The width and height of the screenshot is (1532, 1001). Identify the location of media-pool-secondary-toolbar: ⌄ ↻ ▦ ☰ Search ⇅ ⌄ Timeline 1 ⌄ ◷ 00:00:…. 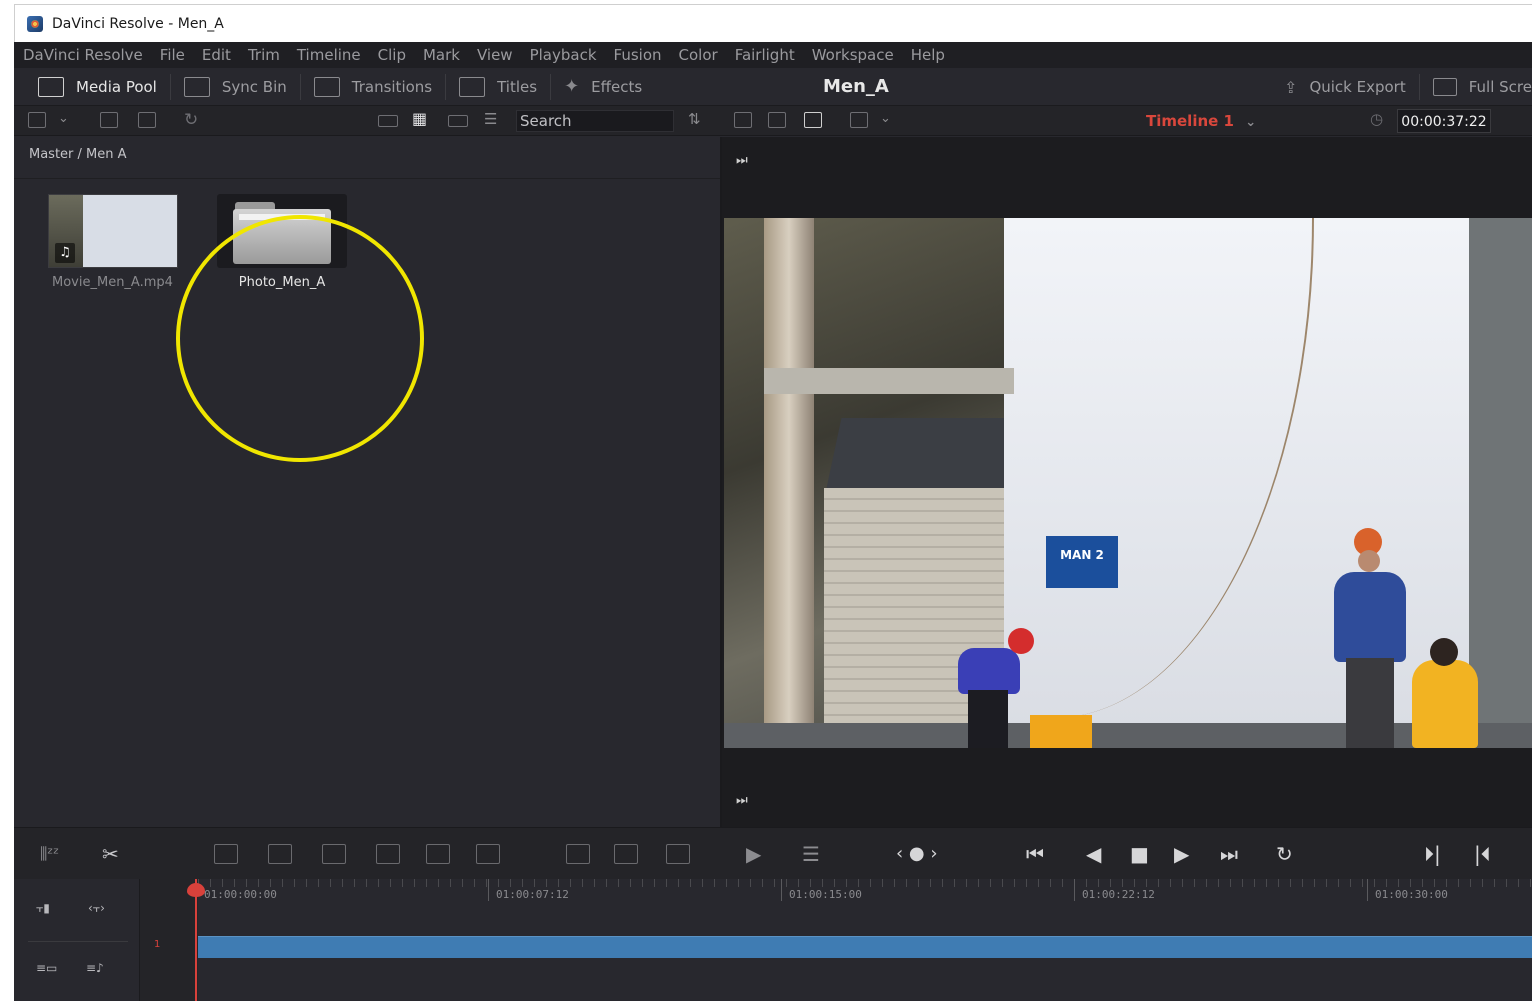
(773, 121).